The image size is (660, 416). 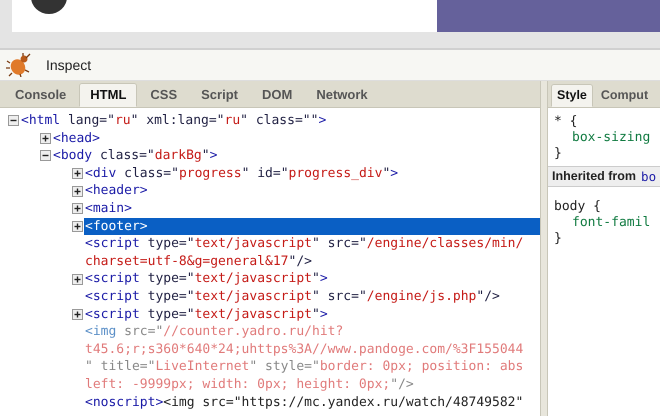 I want to click on panel-tab: Network, so click(x=342, y=95).